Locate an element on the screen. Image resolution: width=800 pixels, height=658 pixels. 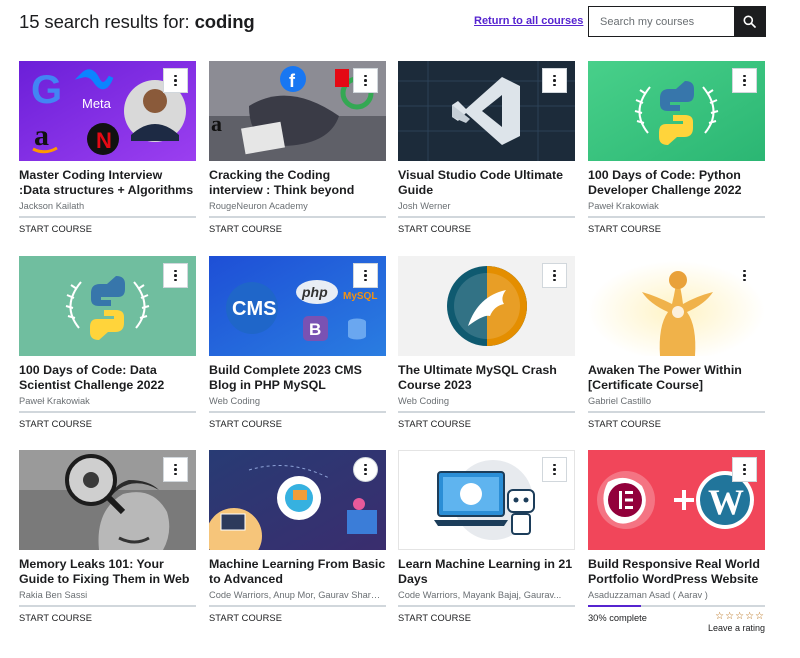
results-title: 15 search results for: coding is located at coordinates (137, 22).